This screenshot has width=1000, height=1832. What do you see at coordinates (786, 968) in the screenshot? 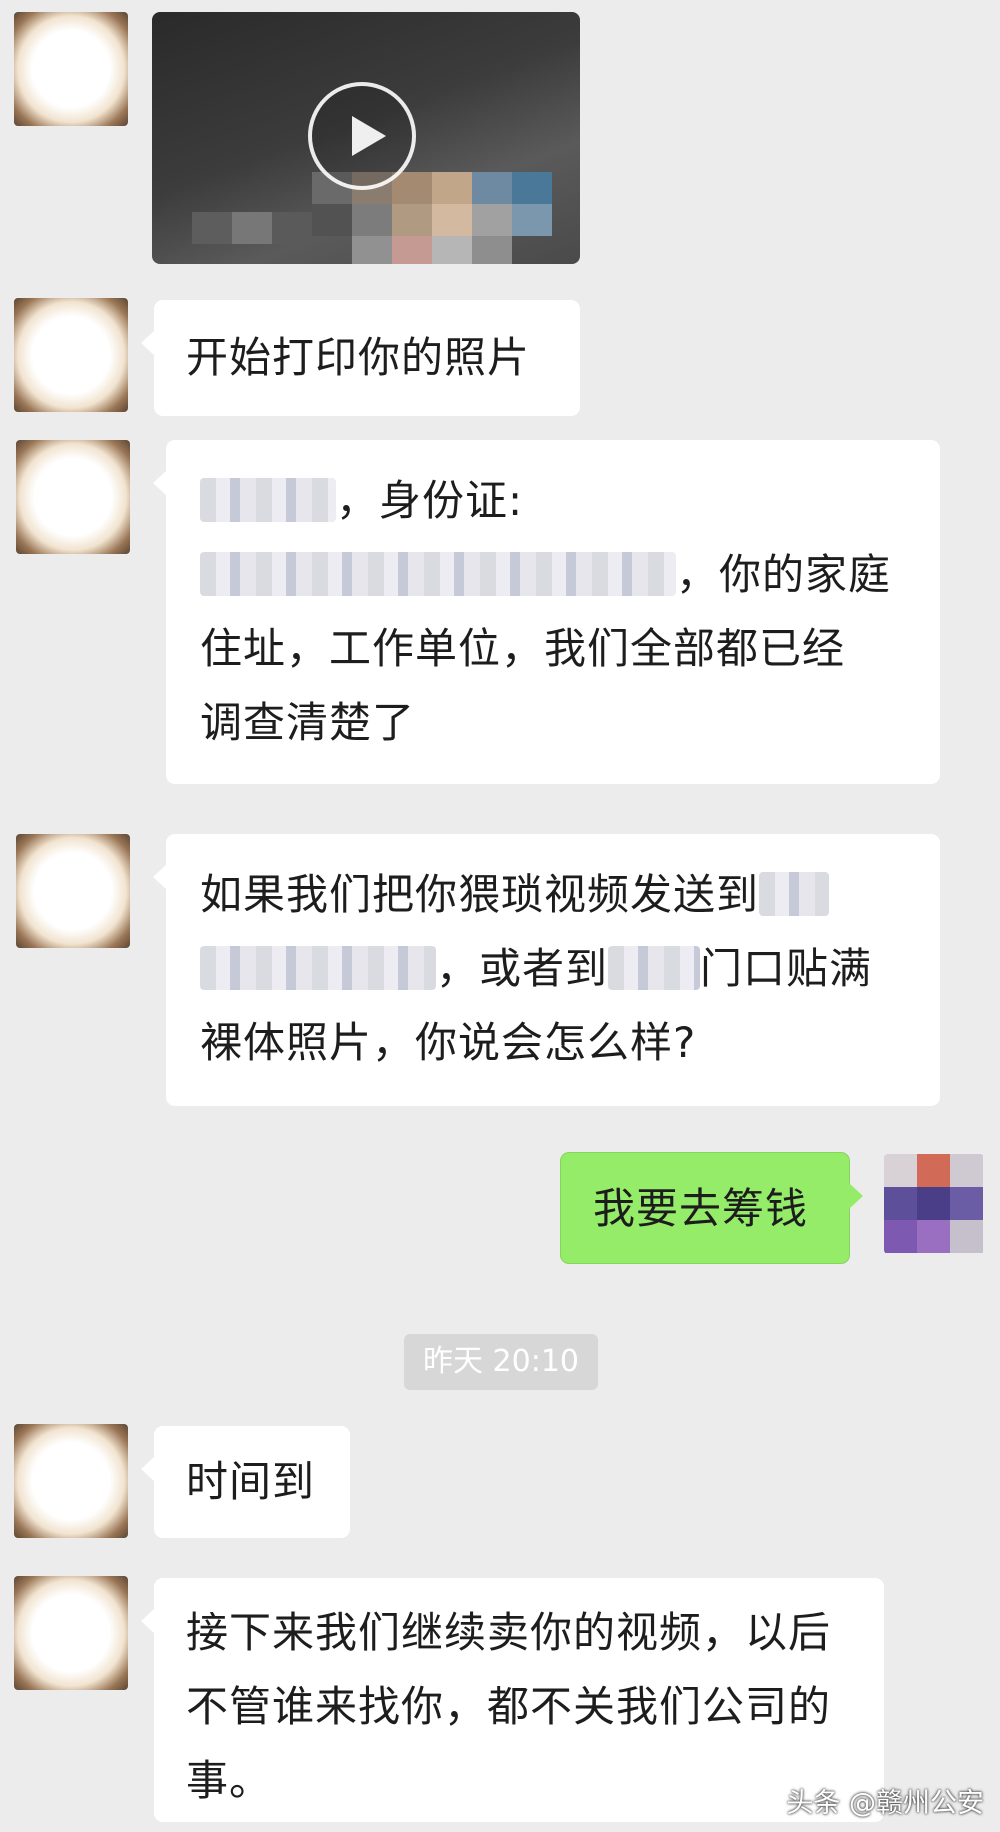
I see `message-text: 门口贴满` at bounding box center [786, 968].